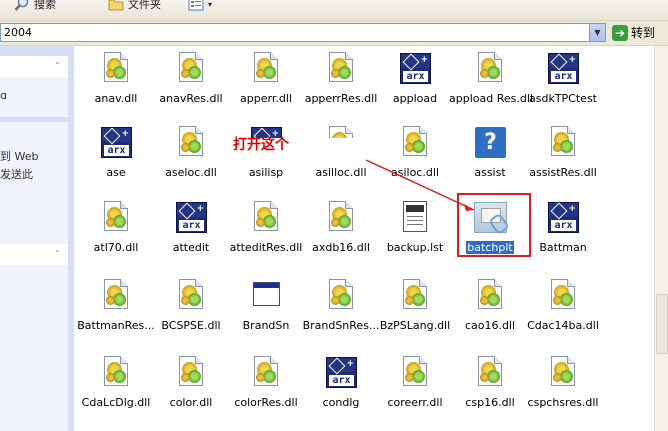  Describe the element at coordinates (415, 172) in the screenshot. I see `file-name: asiloc.dll` at that location.